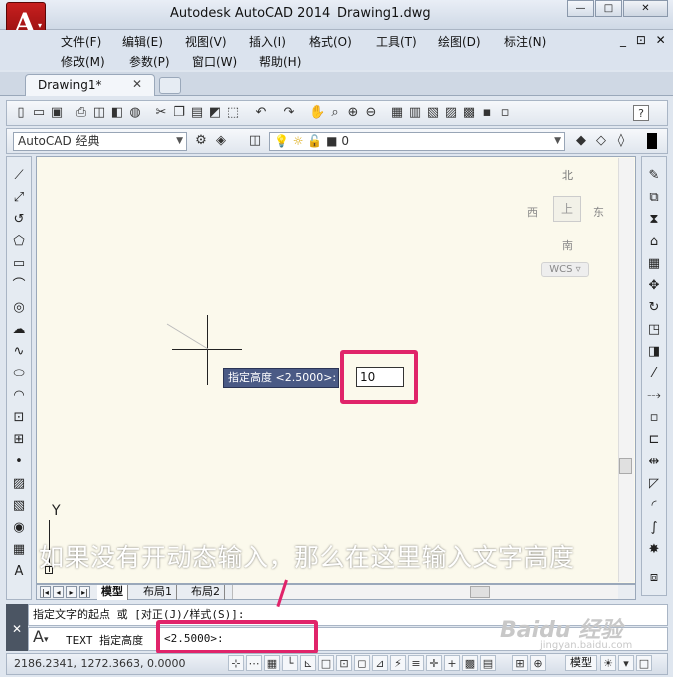 This screenshot has width=673, height=677. Describe the element at coordinates (654, 264) in the screenshot. I see `array-icon: ▦` at that location.